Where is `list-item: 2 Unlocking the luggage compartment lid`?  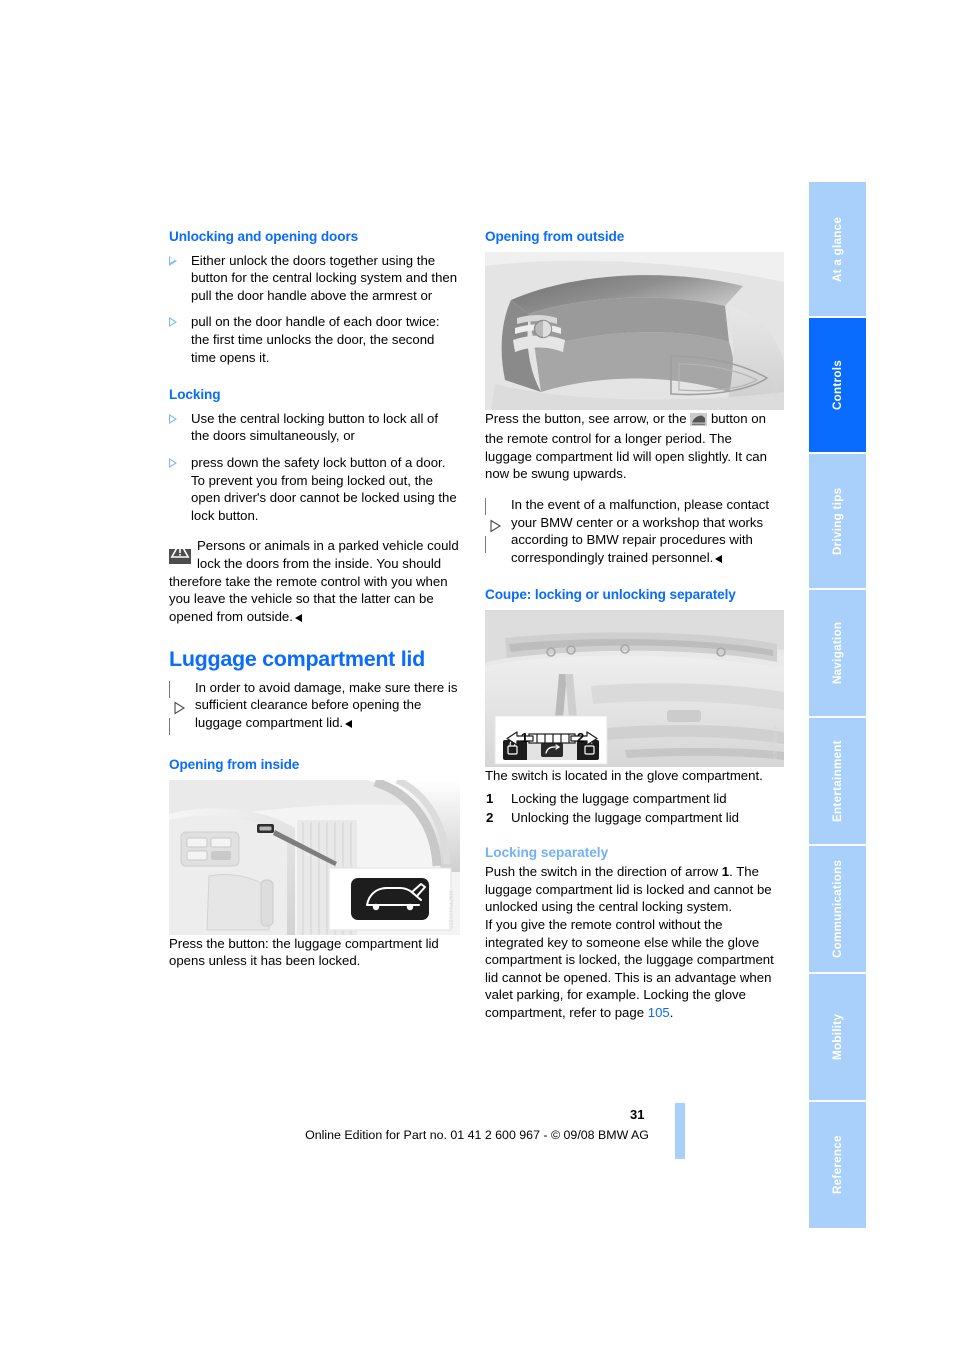
list-item: 2 Unlocking the luggage compartment lid is located at coordinates (630, 817).